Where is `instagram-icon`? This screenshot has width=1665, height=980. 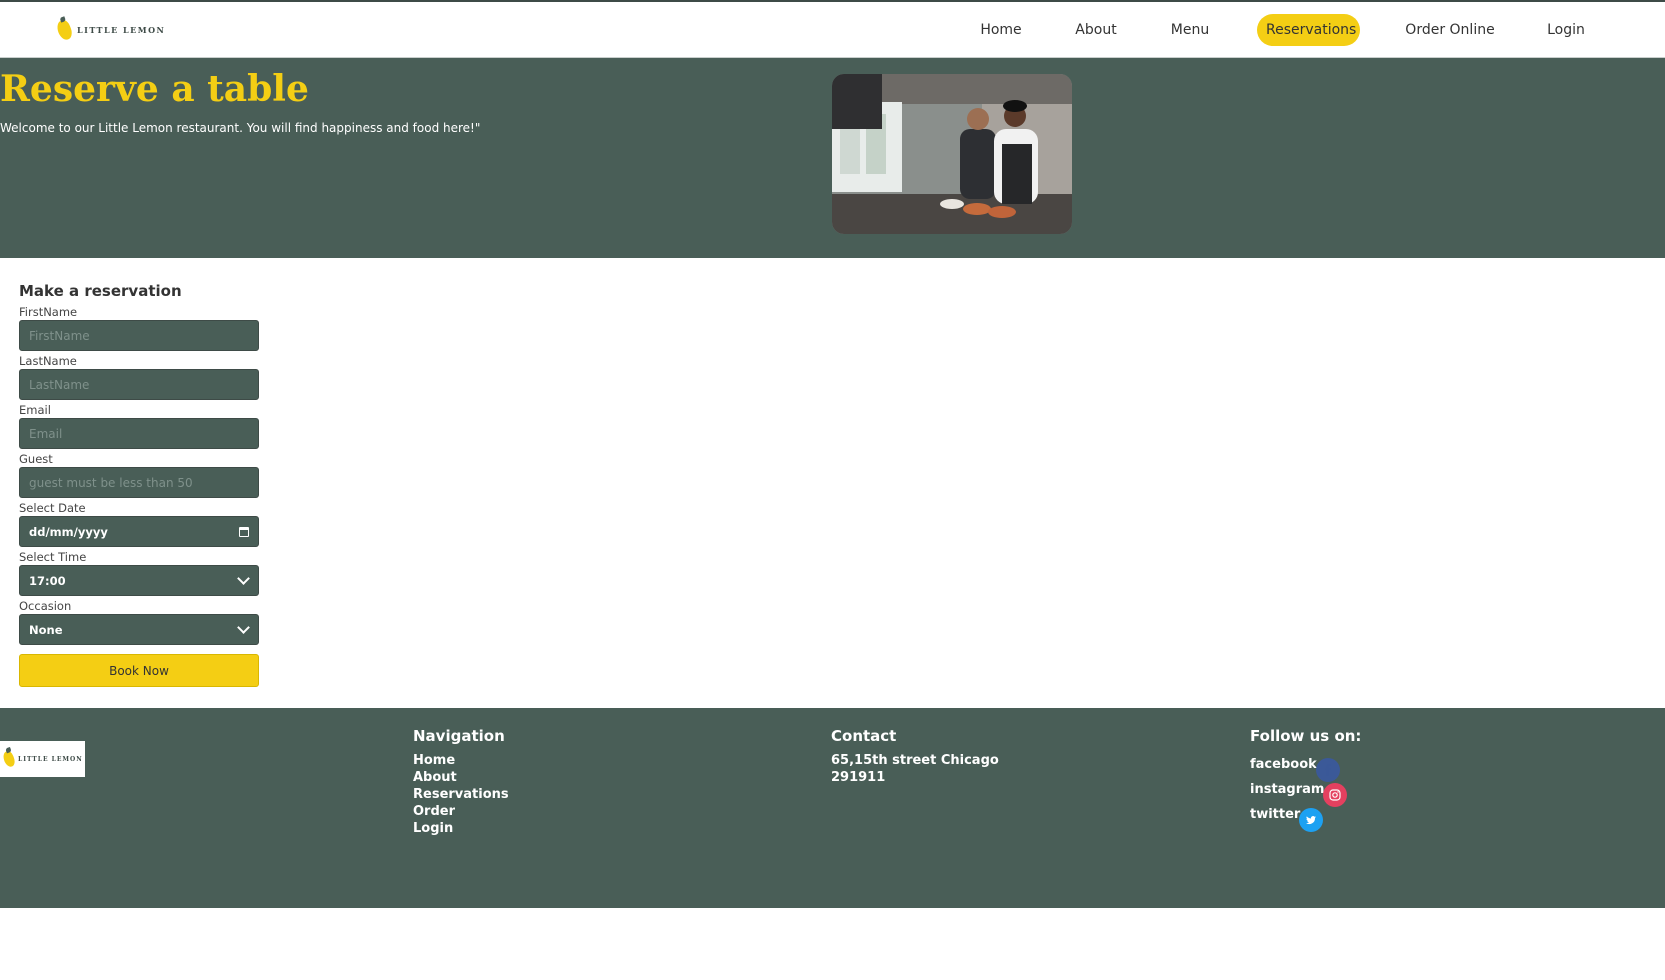
instagram-icon is located at coordinates (1335, 794).